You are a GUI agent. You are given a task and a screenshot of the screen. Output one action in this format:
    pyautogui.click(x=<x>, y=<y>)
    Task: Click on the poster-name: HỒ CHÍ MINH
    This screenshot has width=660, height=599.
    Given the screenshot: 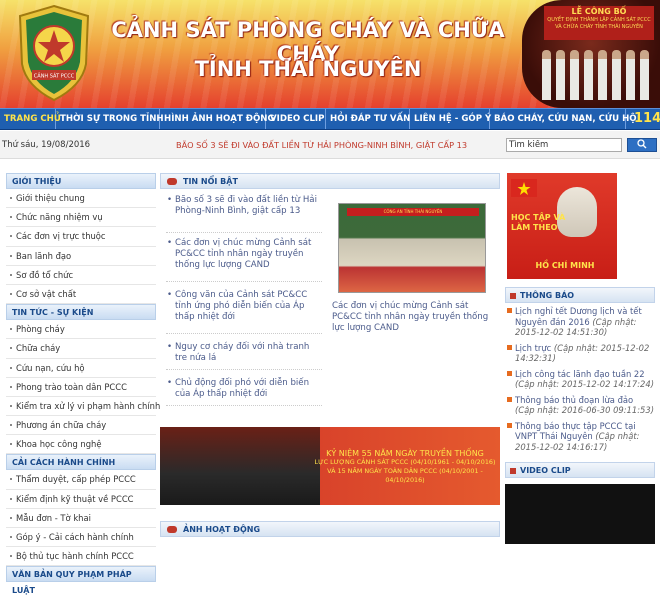 What is the action you would take?
    pyautogui.click(x=565, y=265)
    